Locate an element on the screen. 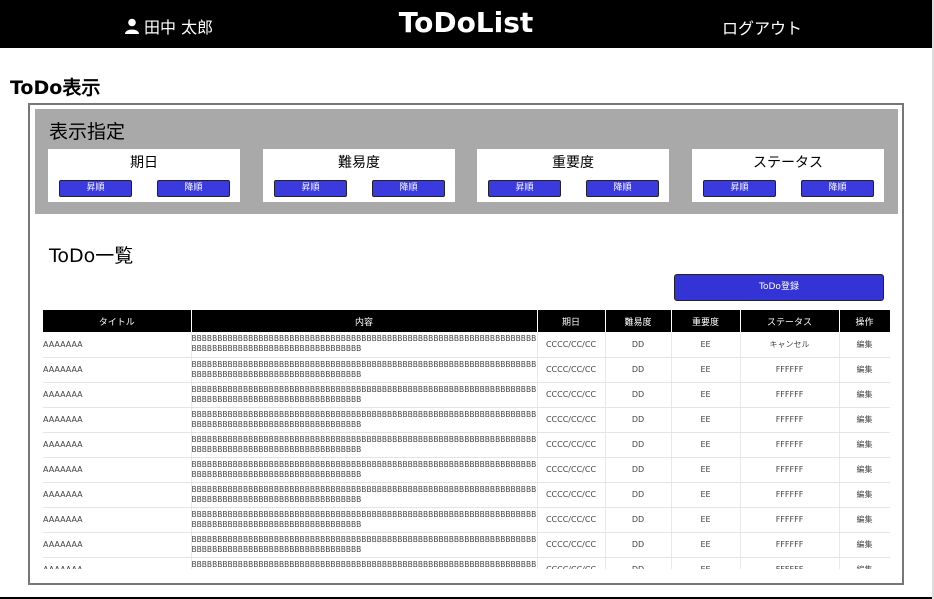 This screenshot has width=934, height=599. sort-card-label: ステータス is located at coordinates (788, 163).